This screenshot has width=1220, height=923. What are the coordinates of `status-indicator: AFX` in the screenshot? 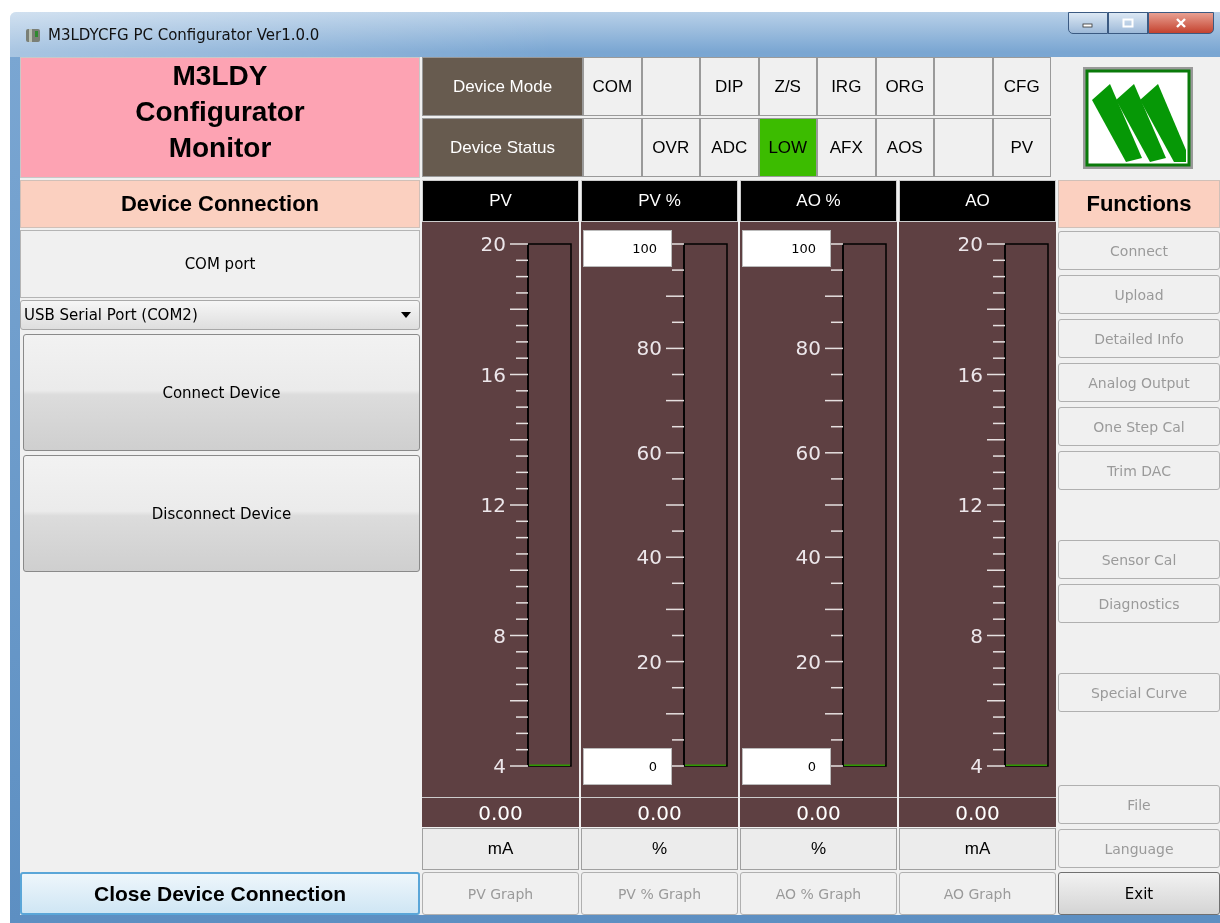 It's located at (846, 147).